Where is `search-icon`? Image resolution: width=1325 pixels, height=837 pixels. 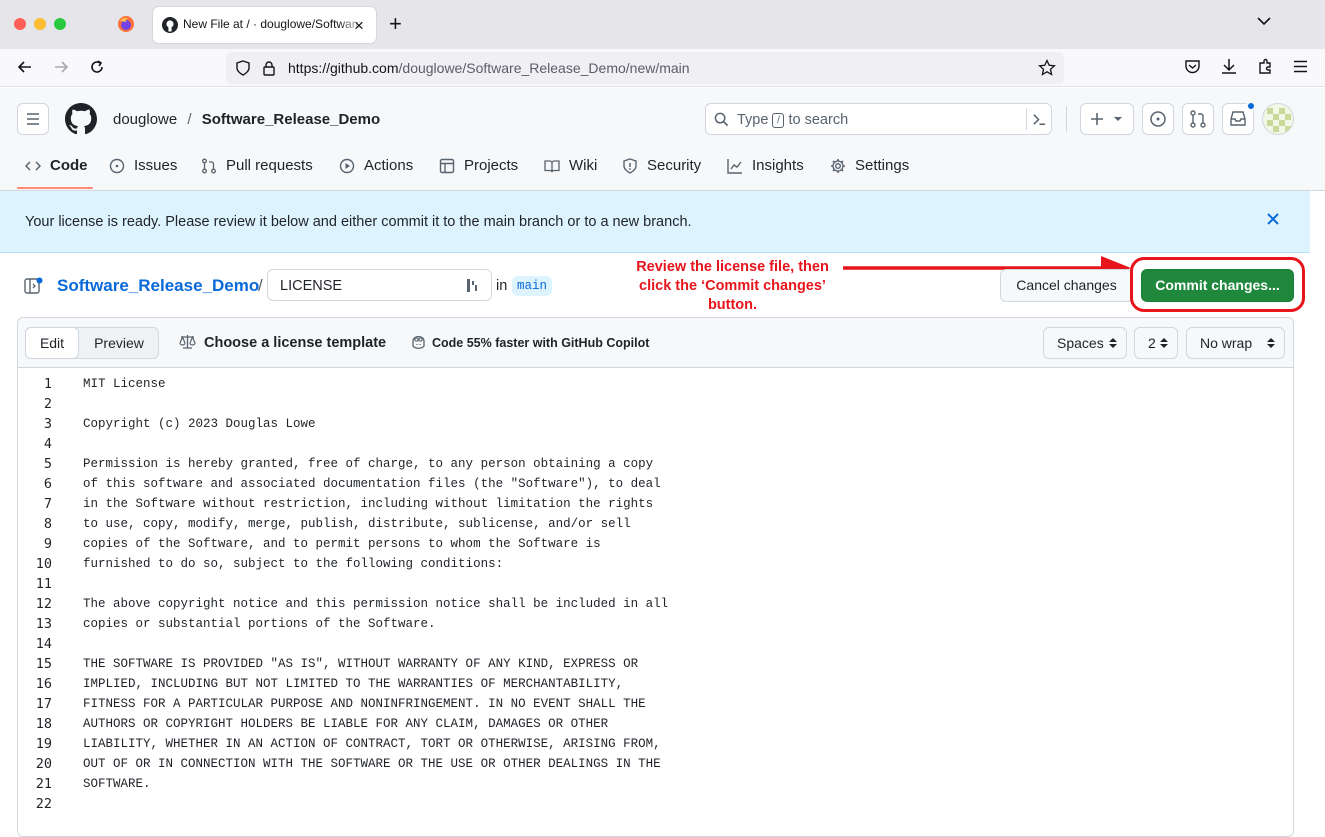
search-icon is located at coordinates (721, 119).